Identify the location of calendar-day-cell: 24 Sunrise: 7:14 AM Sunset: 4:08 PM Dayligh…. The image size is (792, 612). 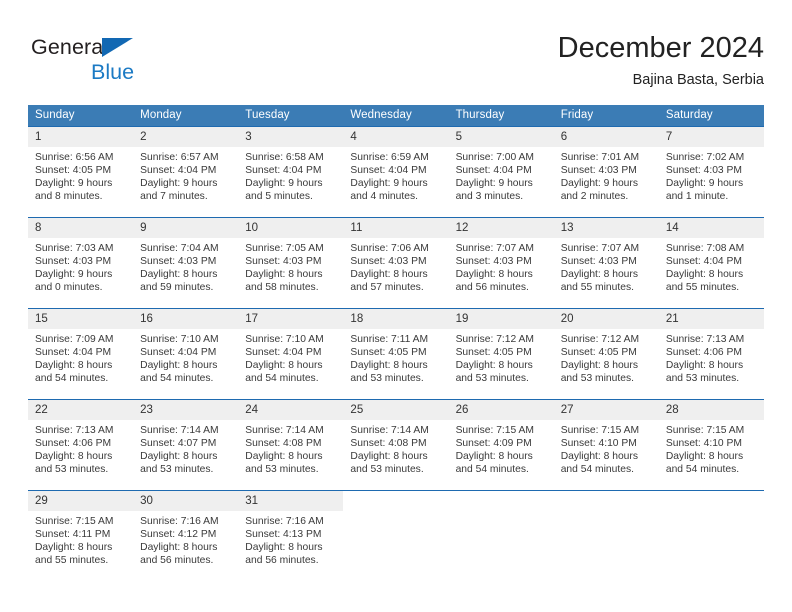
(291, 445).